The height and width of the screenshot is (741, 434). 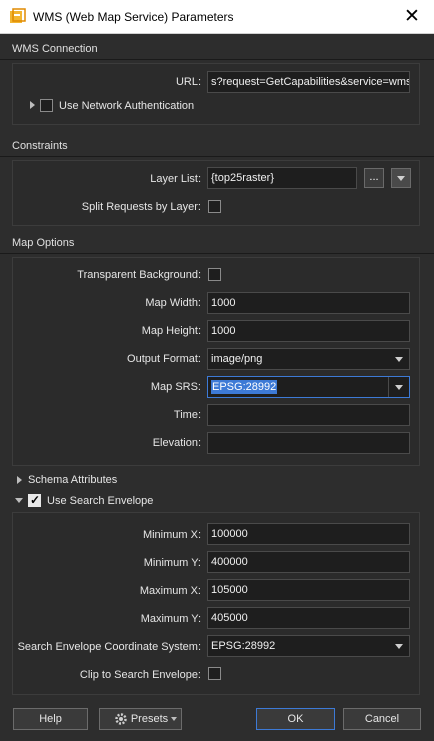 I want to click on gear-icon, so click(x=121, y=719).